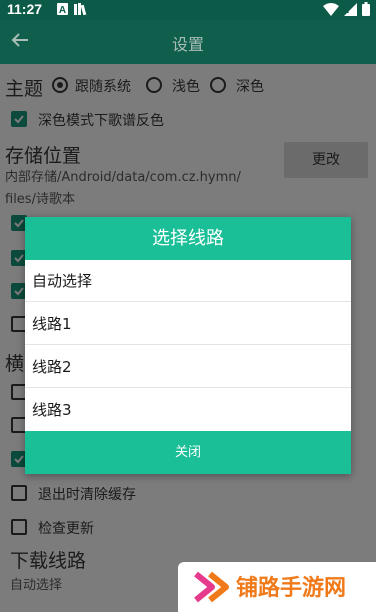  Describe the element at coordinates (48, 559) in the screenshot. I see `download-line-label: 下载线路` at that location.